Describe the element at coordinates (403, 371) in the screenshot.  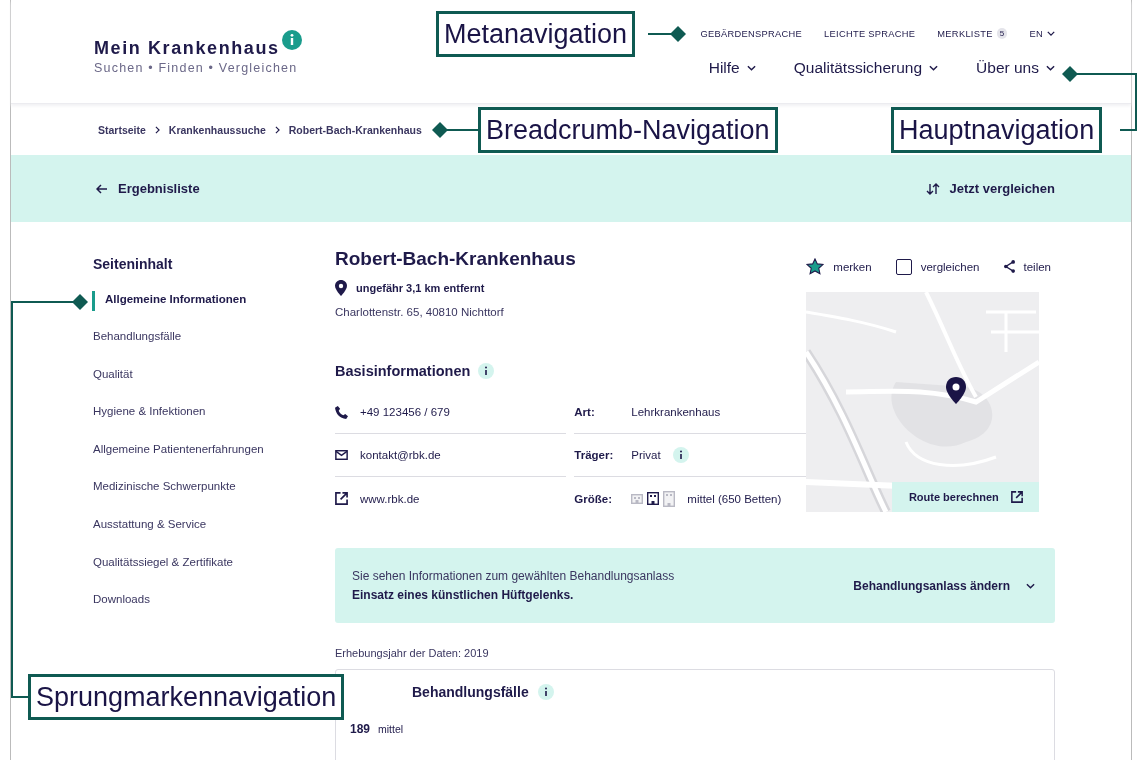
I see `section-title: Basisinformationen` at that location.